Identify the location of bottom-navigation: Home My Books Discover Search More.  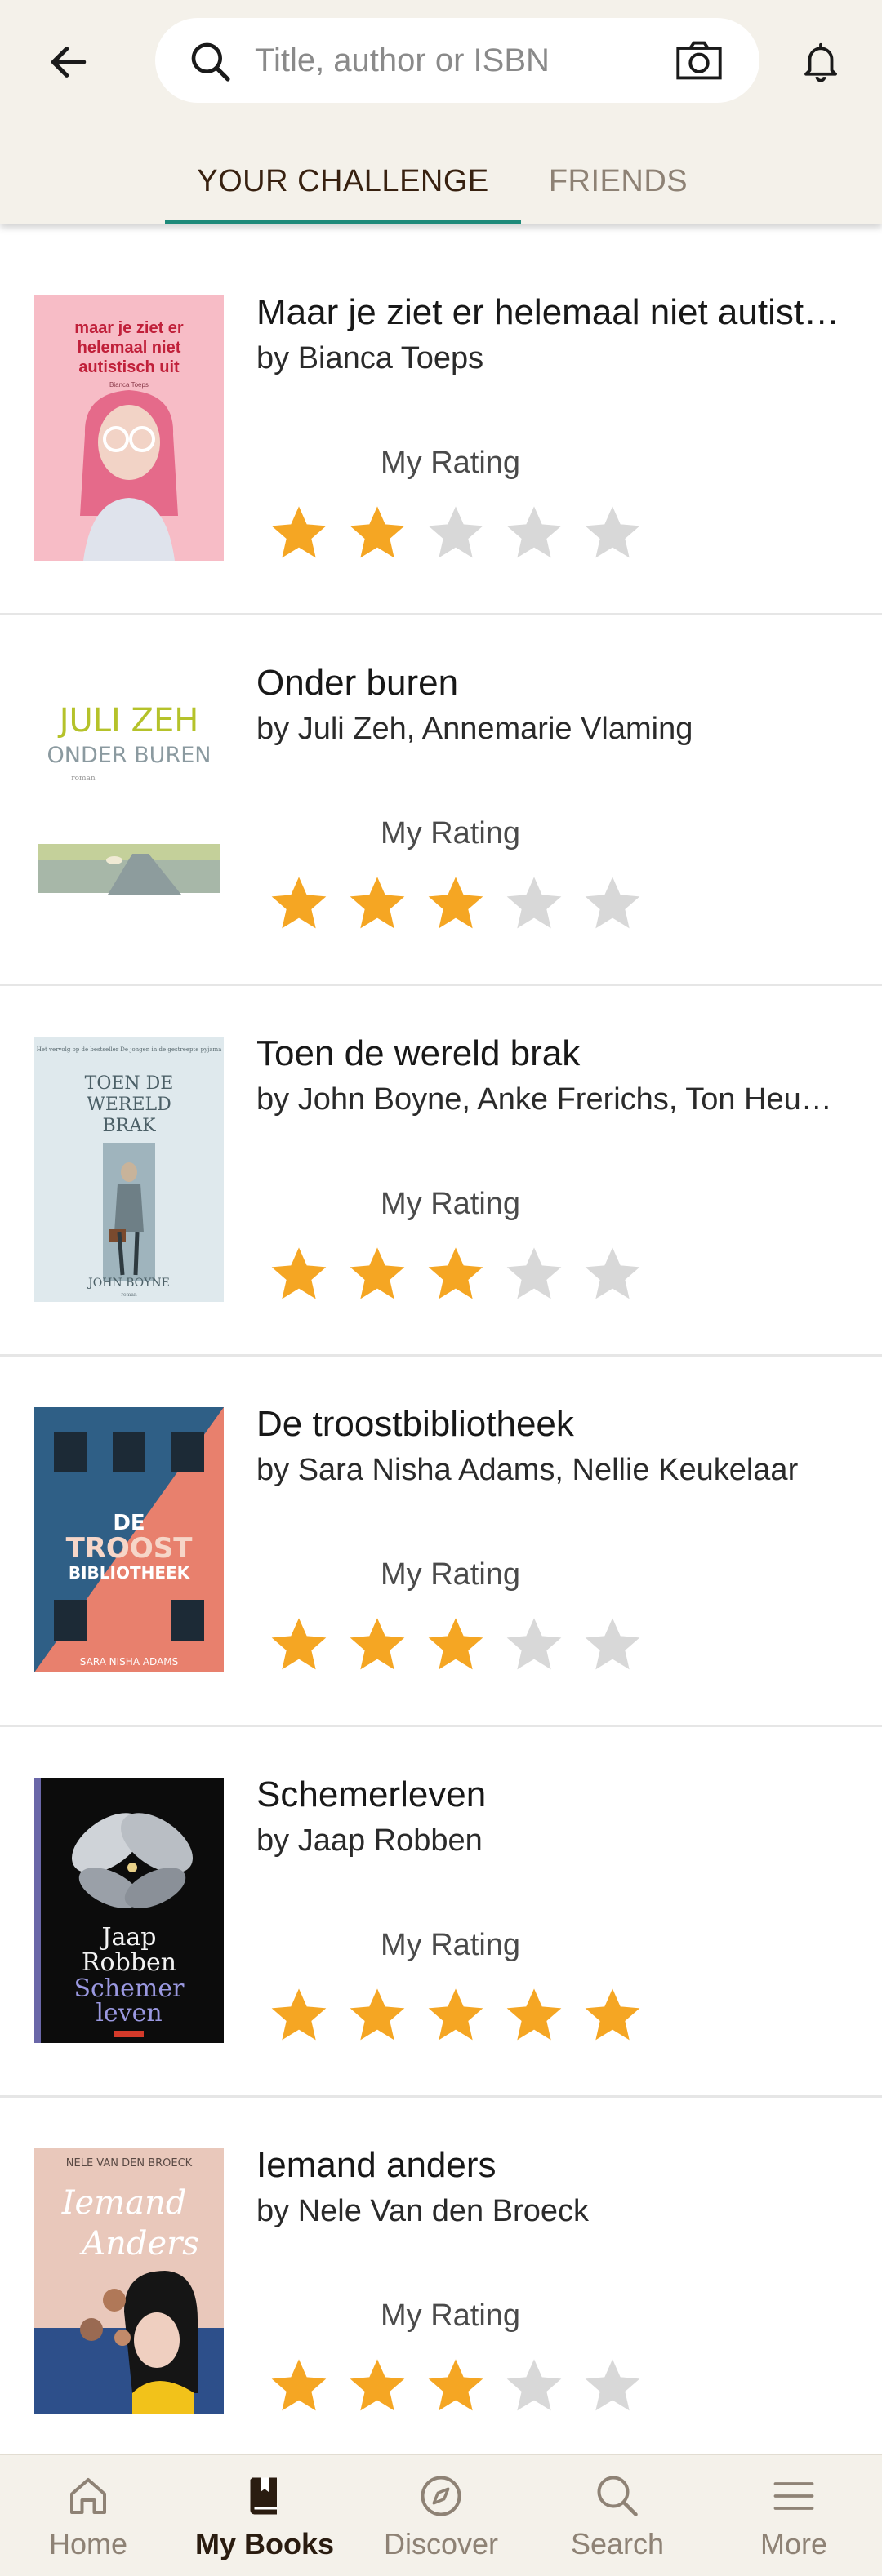
(441, 2515).